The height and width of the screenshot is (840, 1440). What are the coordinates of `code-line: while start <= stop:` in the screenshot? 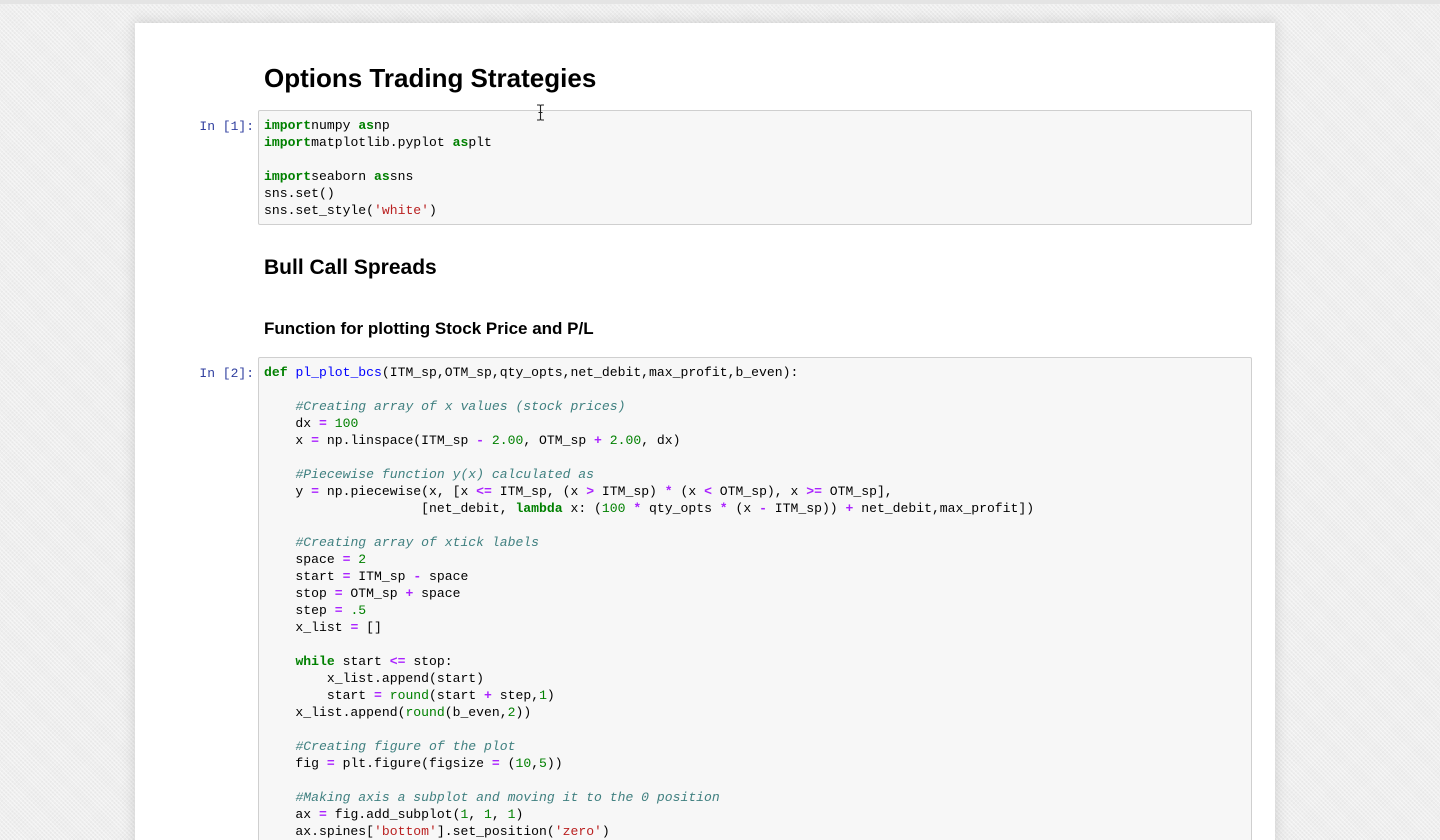 It's located at (374, 661).